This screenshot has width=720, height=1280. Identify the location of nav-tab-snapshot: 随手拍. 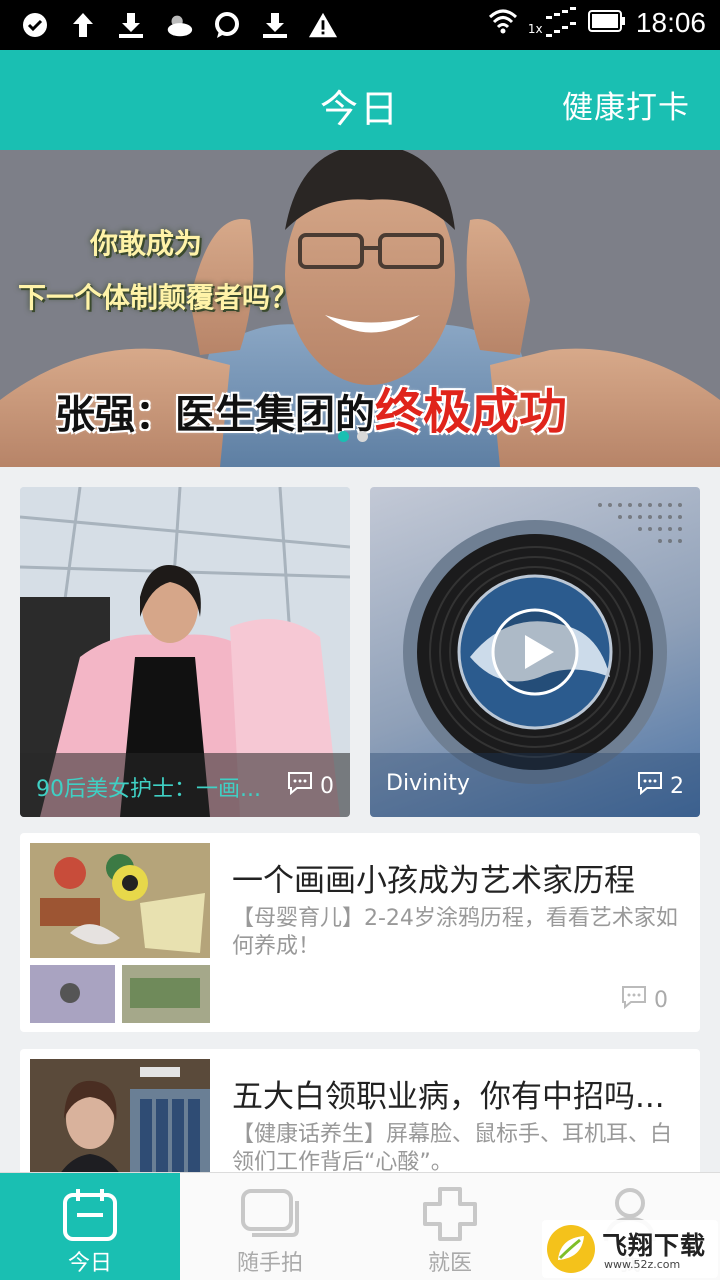
(270, 1226).